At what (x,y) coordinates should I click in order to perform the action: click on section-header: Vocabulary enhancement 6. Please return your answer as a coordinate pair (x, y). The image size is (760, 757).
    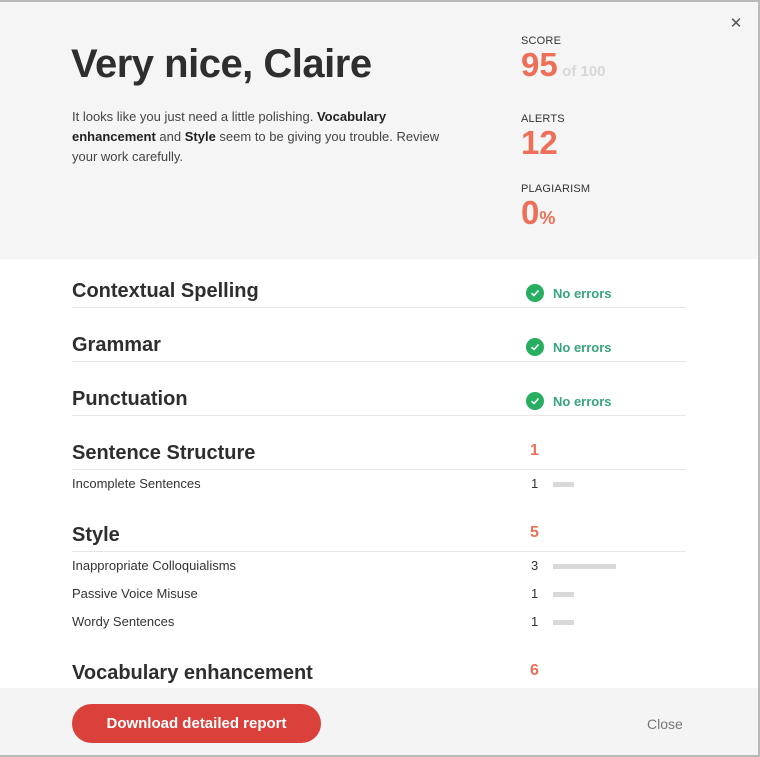
    Looking at the image, I should click on (379, 676).